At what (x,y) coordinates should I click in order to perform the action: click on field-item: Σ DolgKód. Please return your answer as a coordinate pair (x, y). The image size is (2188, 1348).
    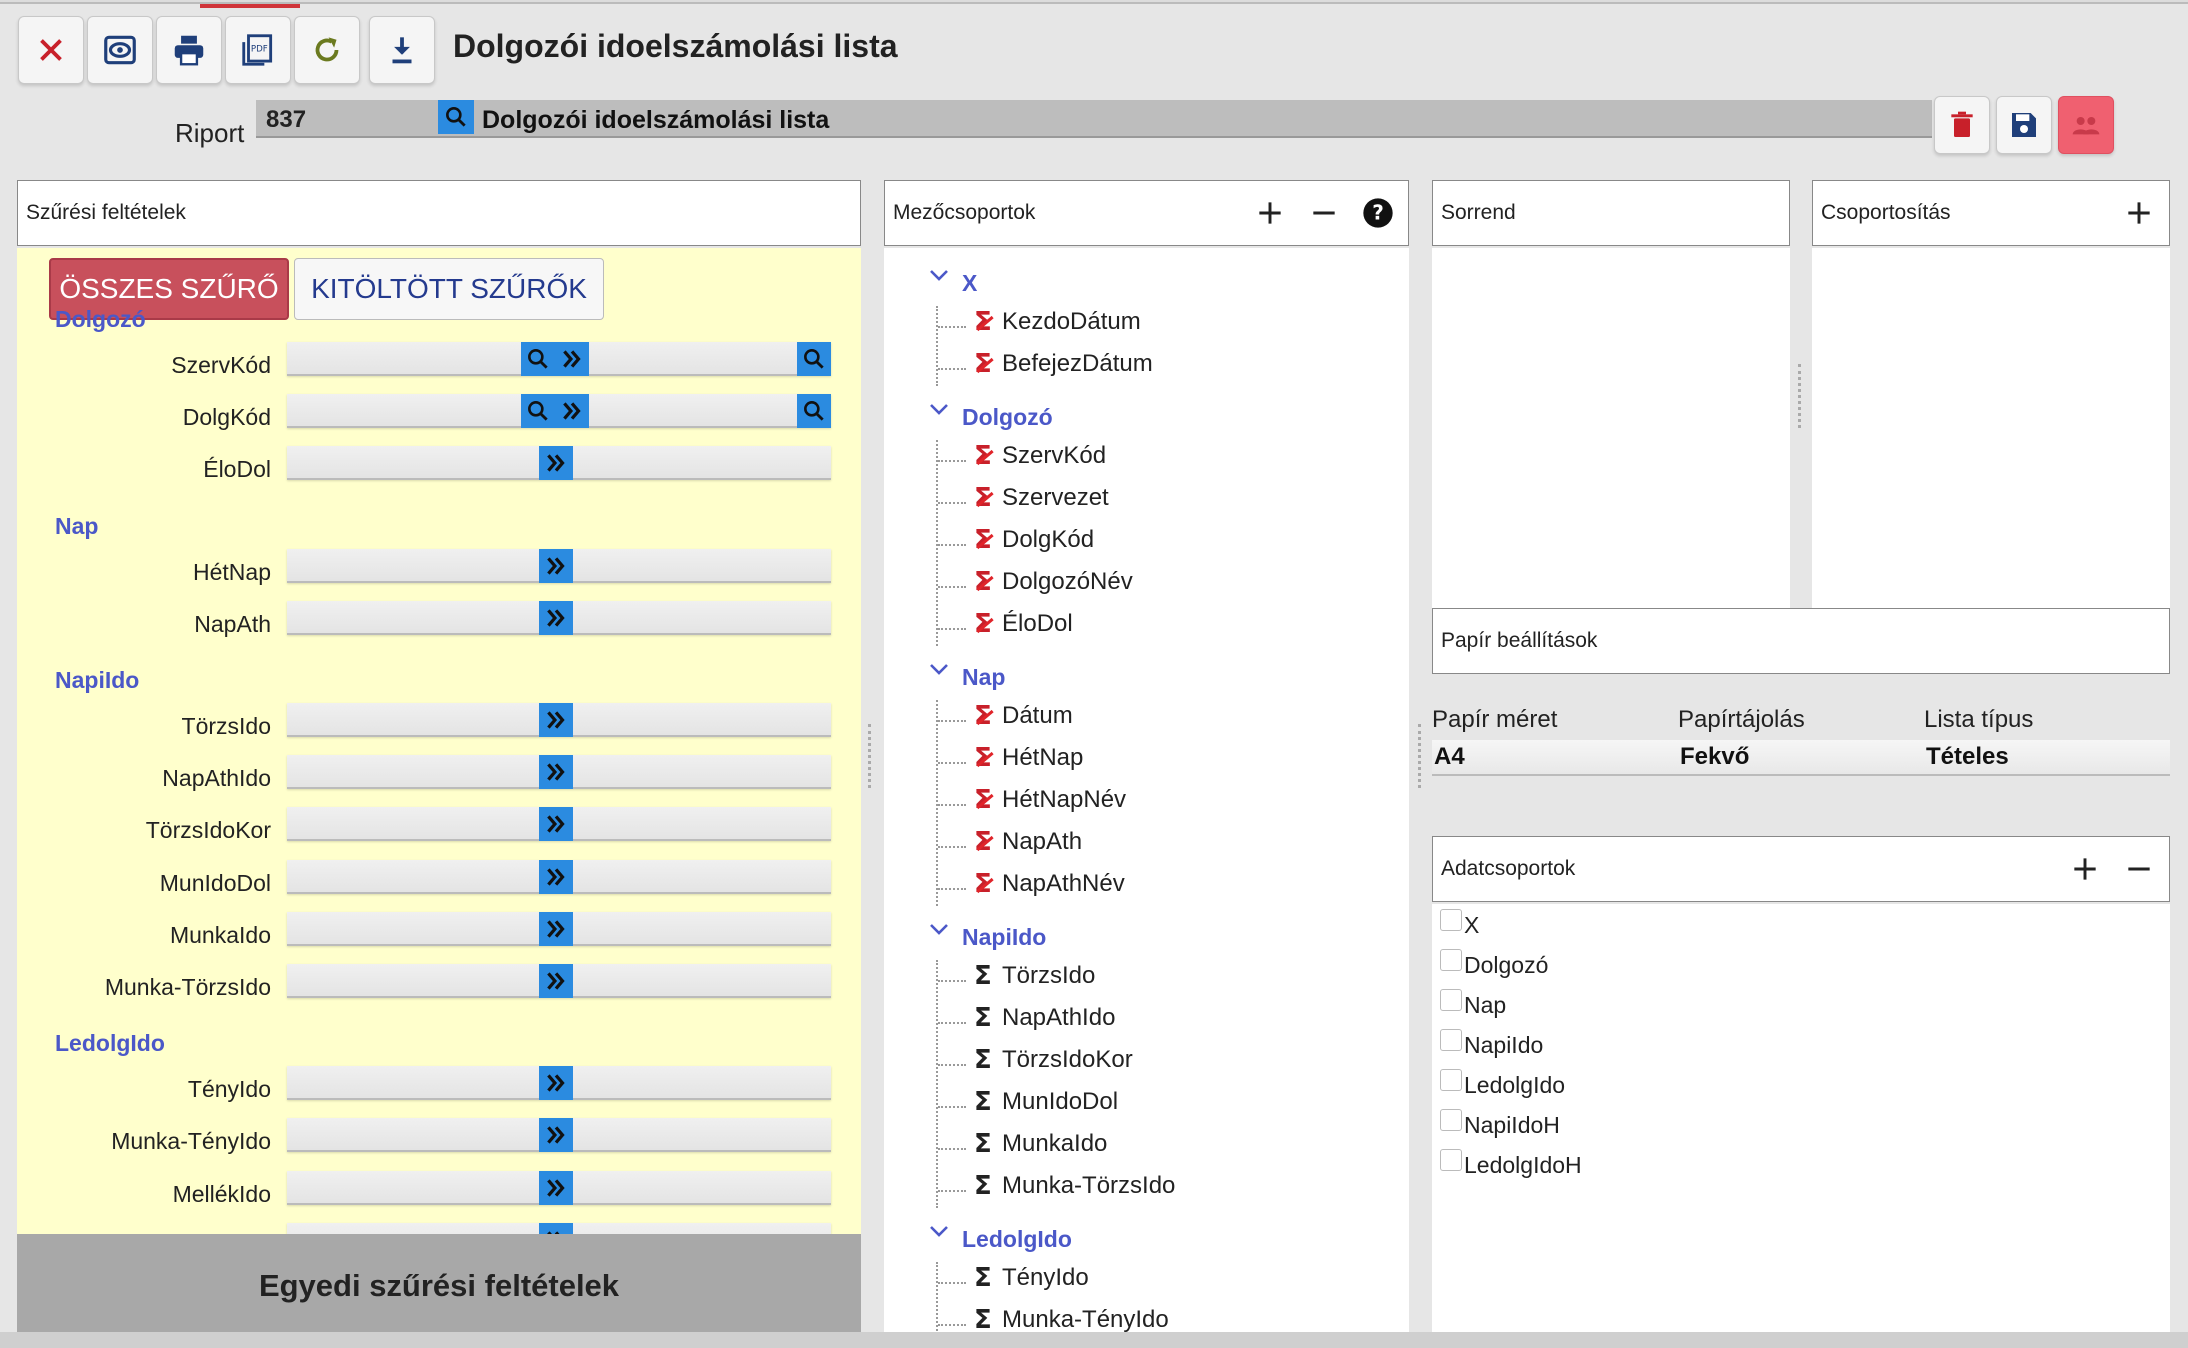
    Looking at the image, I should click on (1034, 540).